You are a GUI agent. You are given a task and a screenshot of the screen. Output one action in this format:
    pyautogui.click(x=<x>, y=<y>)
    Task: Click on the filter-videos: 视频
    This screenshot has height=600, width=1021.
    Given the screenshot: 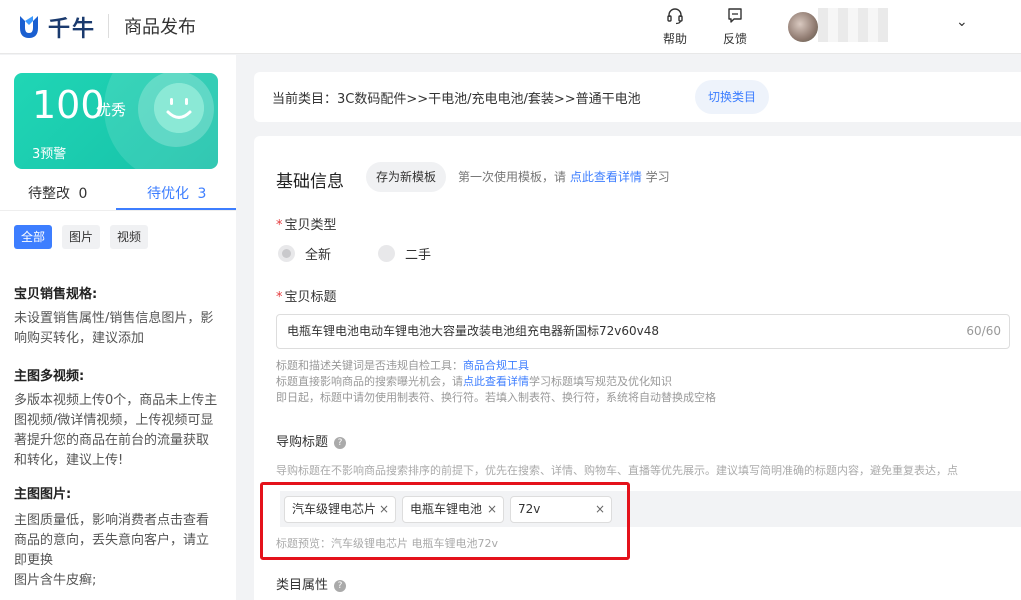 What is the action you would take?
    pyautogui.click(x=129, y=237)
    